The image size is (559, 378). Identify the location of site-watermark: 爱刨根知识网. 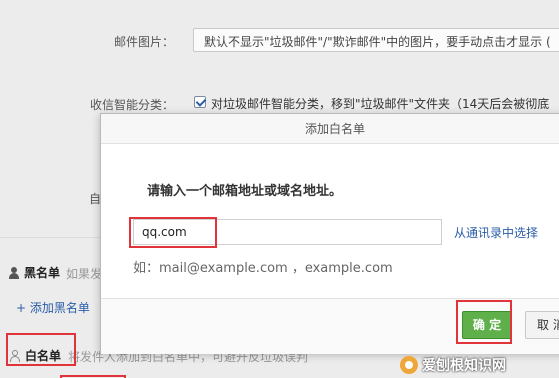
(479, 365).